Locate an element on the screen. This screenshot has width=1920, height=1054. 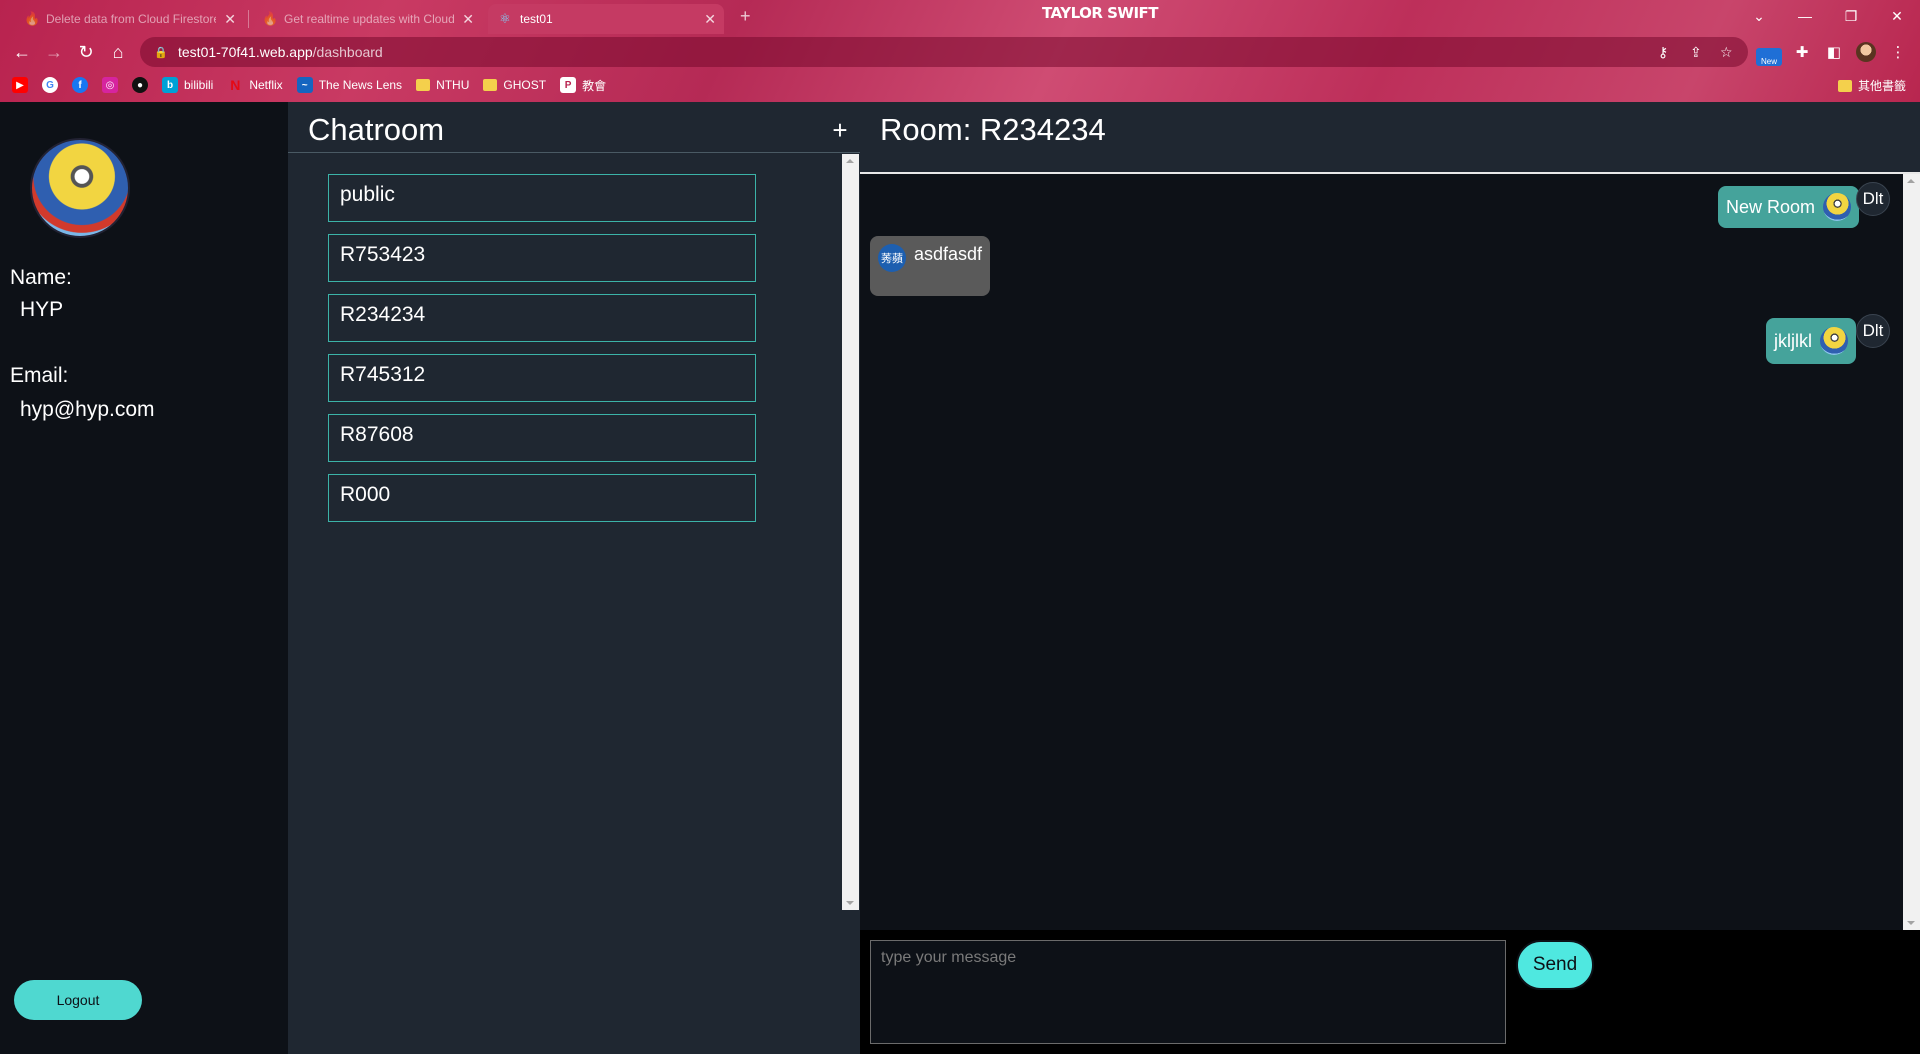
tab-title: Delete data from Cloud Firestore is located at coordinates (131, 19).